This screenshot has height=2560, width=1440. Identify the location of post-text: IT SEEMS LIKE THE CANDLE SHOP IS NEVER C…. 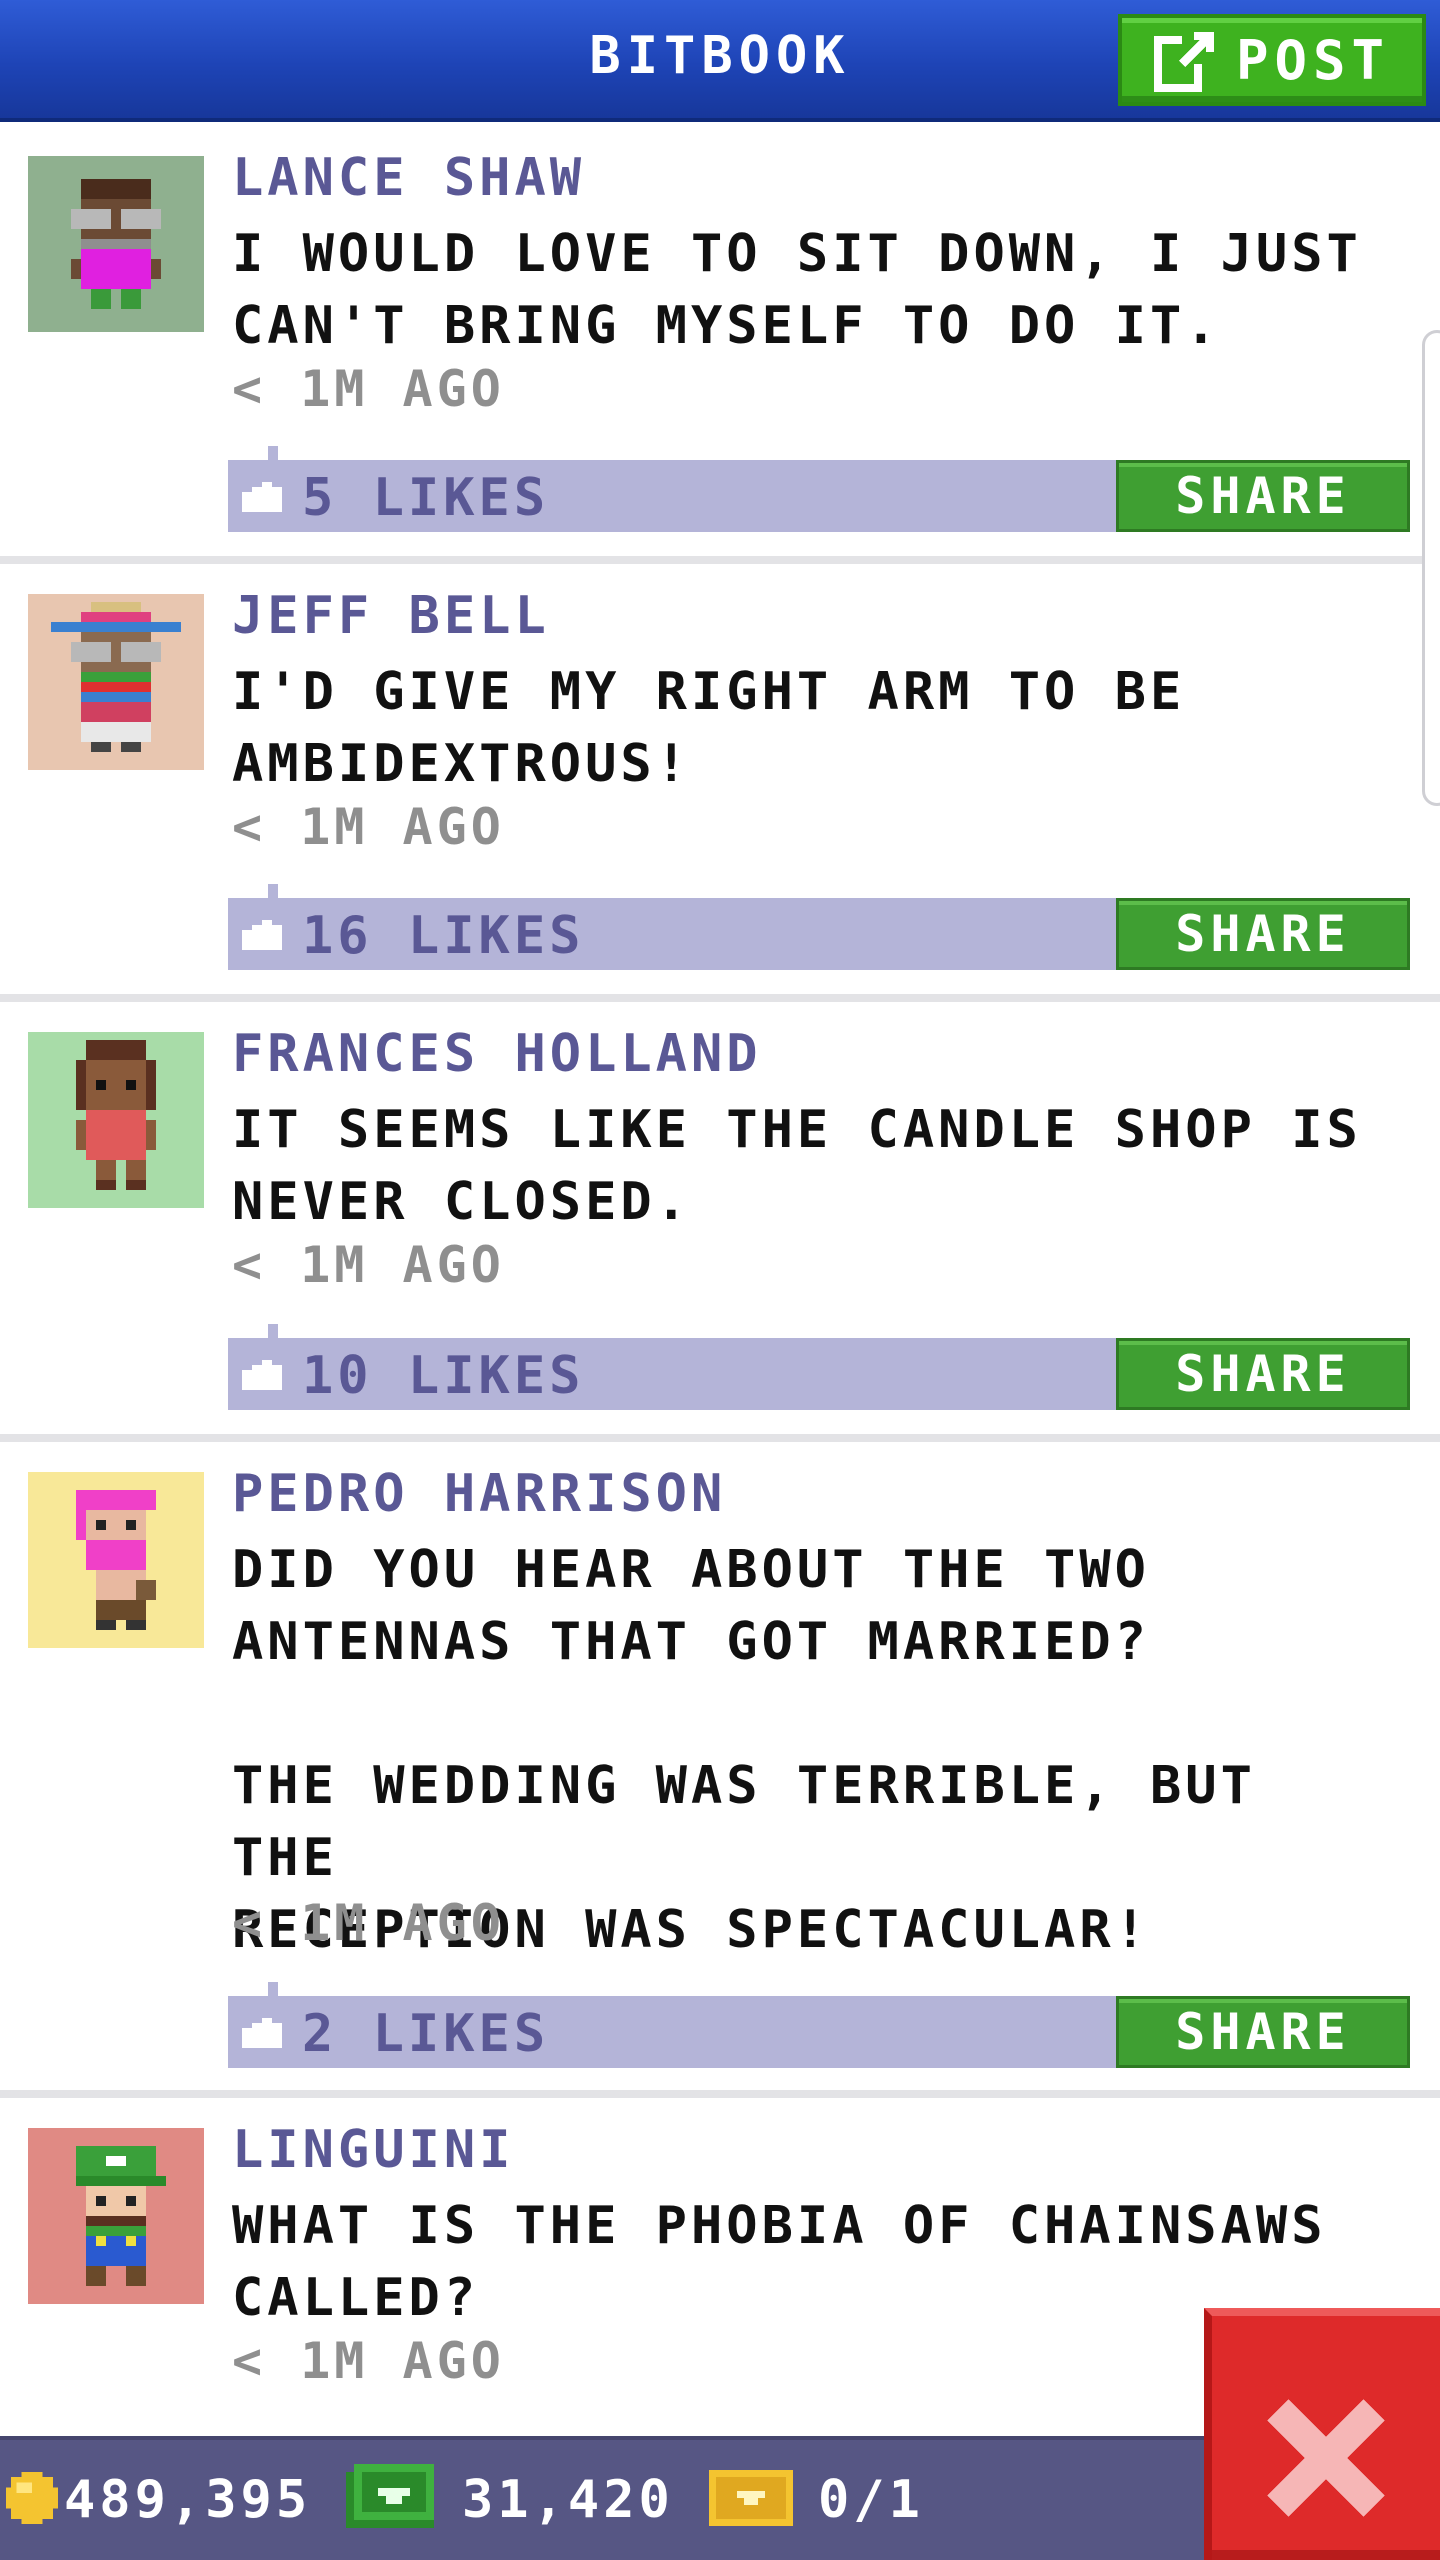
(797, 1166).